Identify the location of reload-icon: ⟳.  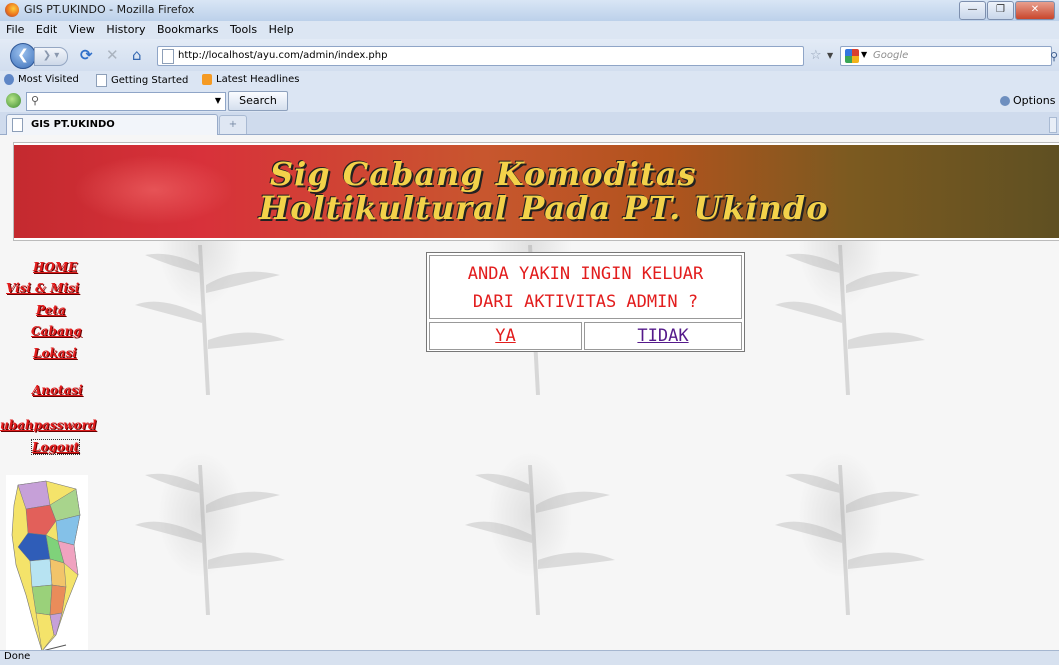
(86, 55).